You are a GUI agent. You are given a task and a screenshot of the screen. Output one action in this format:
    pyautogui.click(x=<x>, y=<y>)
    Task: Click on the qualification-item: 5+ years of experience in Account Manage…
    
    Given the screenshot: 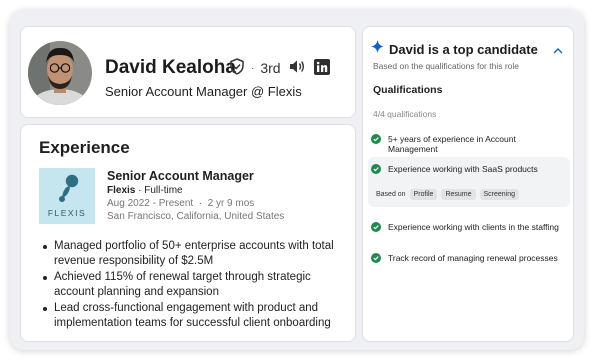 What is the action you would take?
    pyautogui.click(x=469, y=144)
    